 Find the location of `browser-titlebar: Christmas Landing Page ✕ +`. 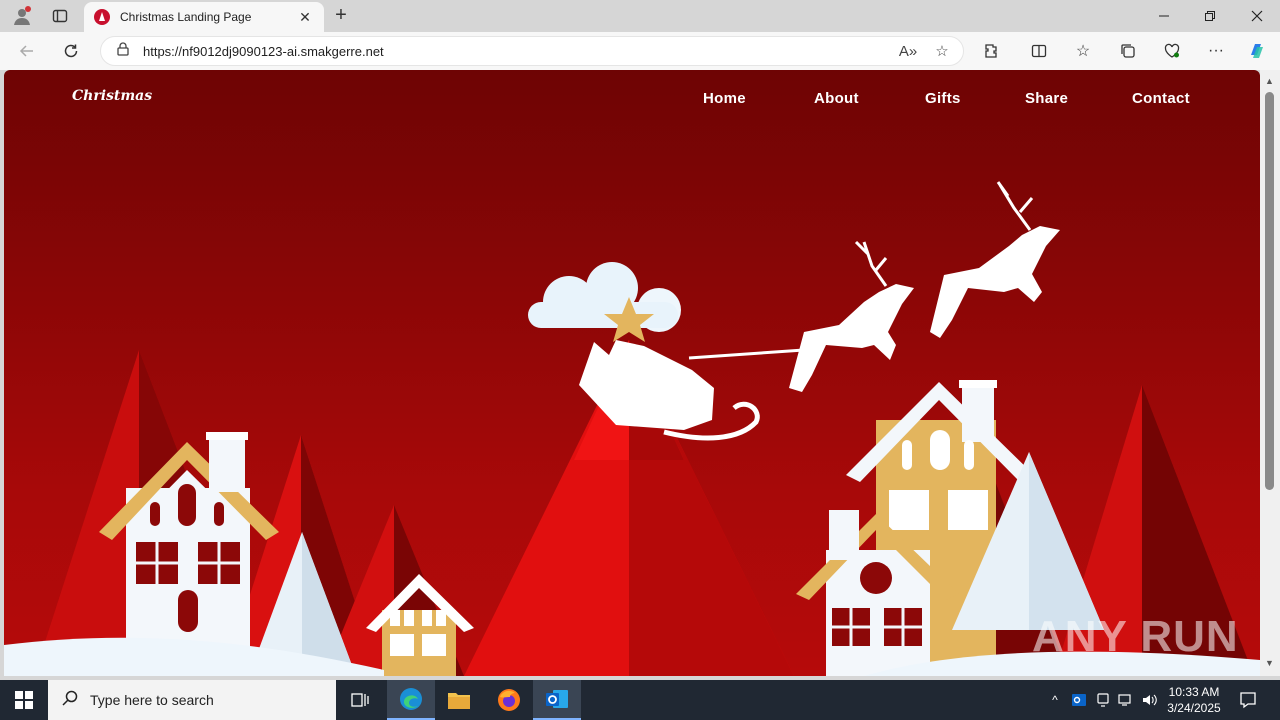

browser-titlebar: Christmas Landing Page ✕ + is located at coordinates (640, 16).